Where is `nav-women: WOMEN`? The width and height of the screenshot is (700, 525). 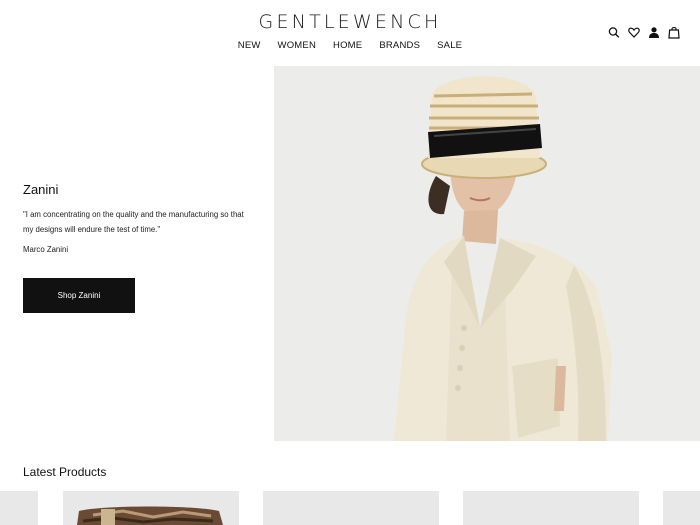
nav-women: WOMEN is located at coordinates (297, 45).